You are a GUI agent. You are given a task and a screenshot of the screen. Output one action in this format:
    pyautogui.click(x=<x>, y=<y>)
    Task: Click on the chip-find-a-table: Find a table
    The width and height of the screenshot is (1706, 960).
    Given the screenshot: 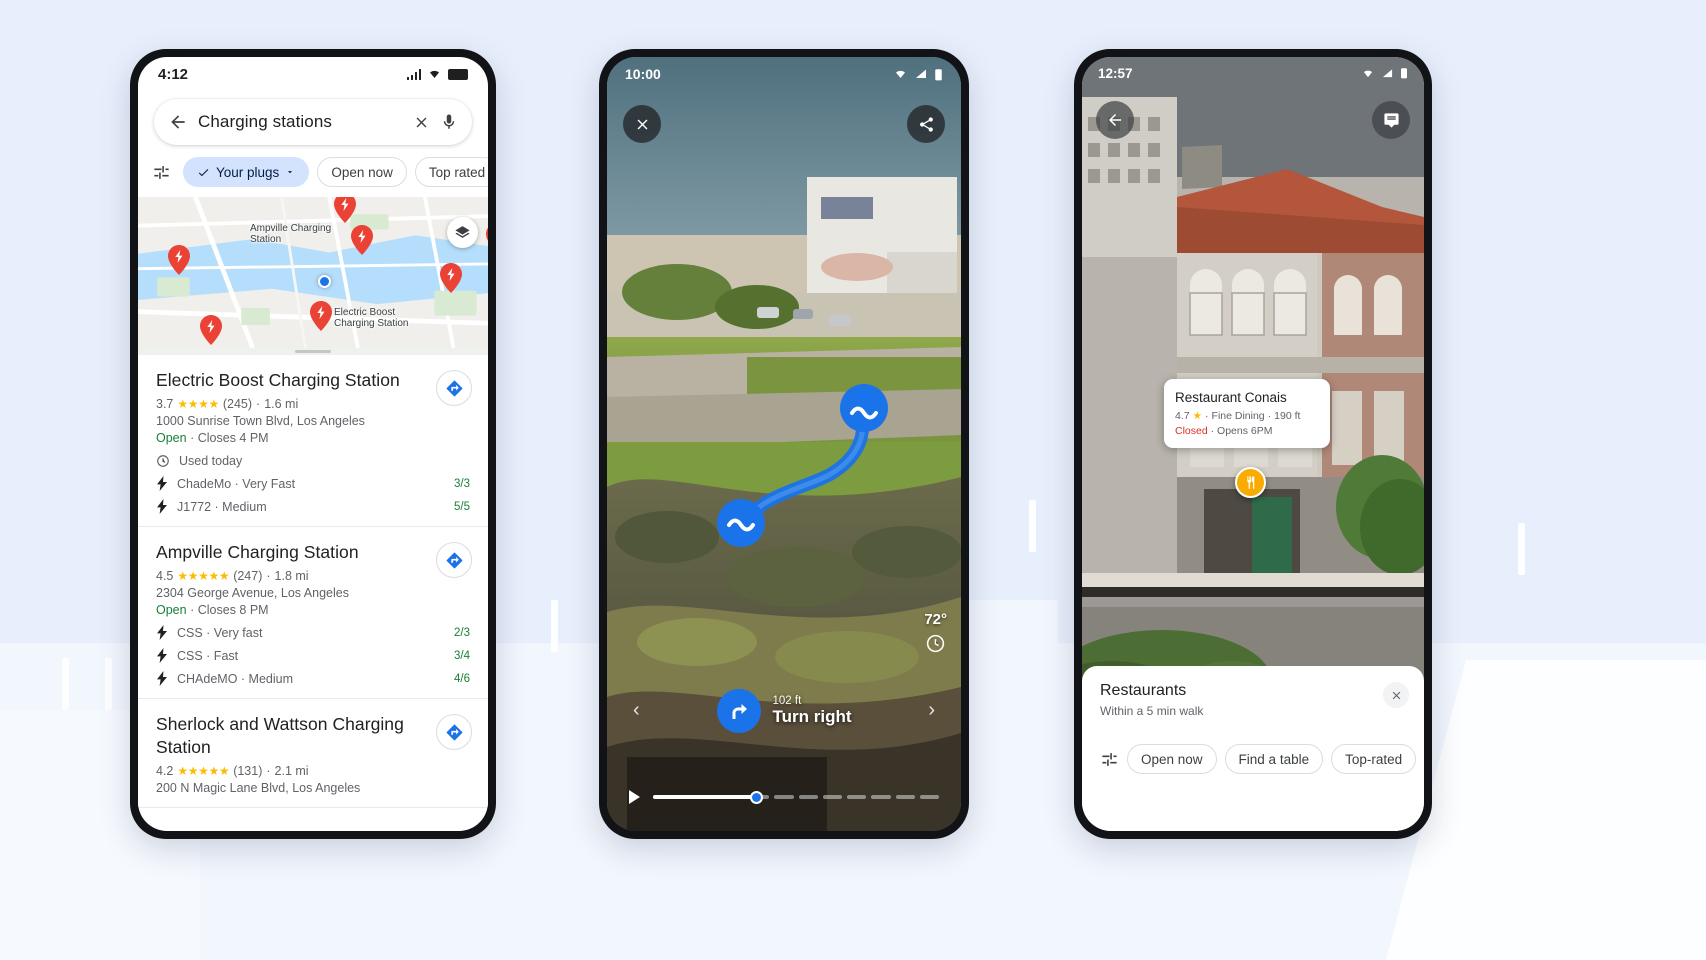 What is the action you would take?
    pyautogui.click(x=1274, y=759)
    